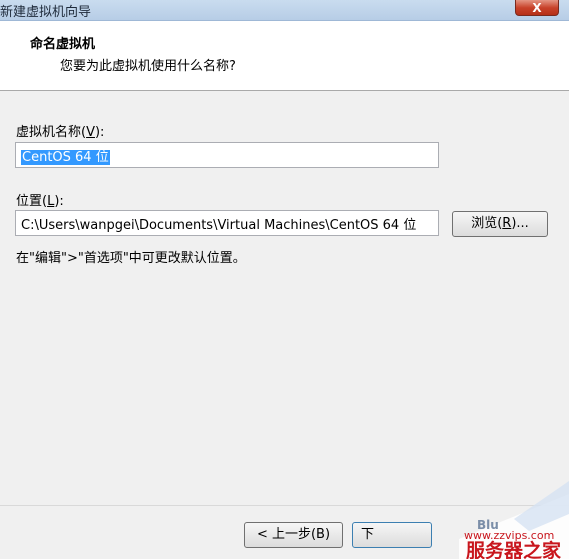  I want to click on watermark-ribbon, so click(541, 506).